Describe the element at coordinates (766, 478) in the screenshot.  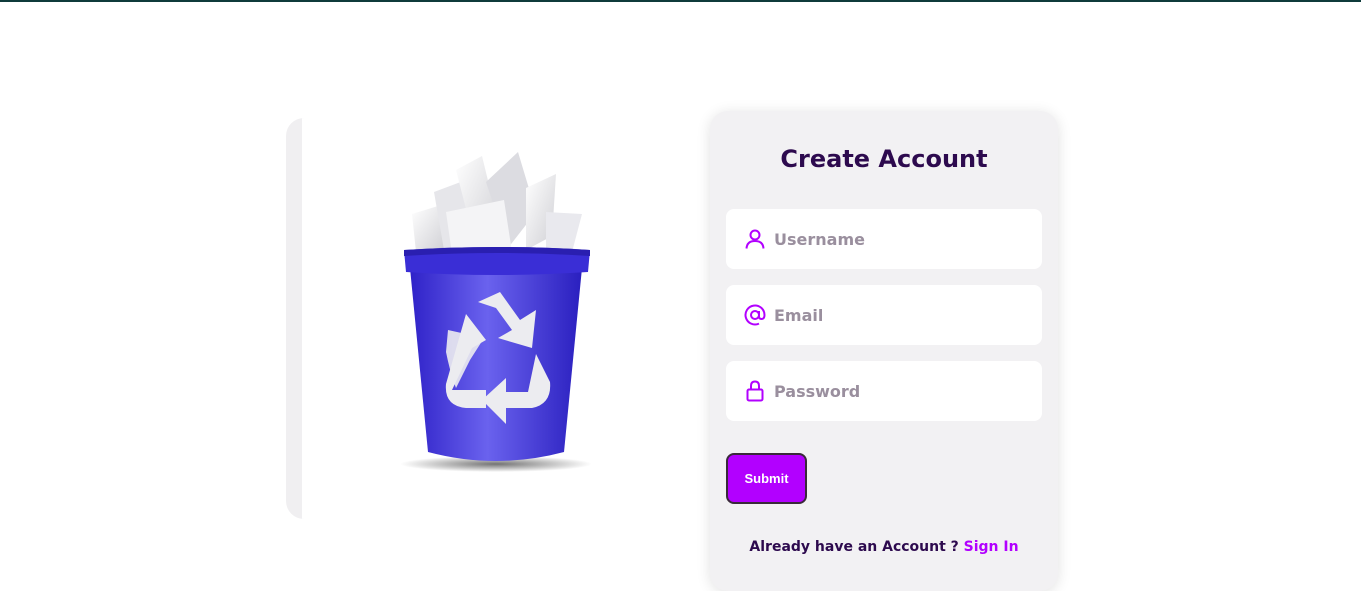
I see `submit-button: Submit` at that location.